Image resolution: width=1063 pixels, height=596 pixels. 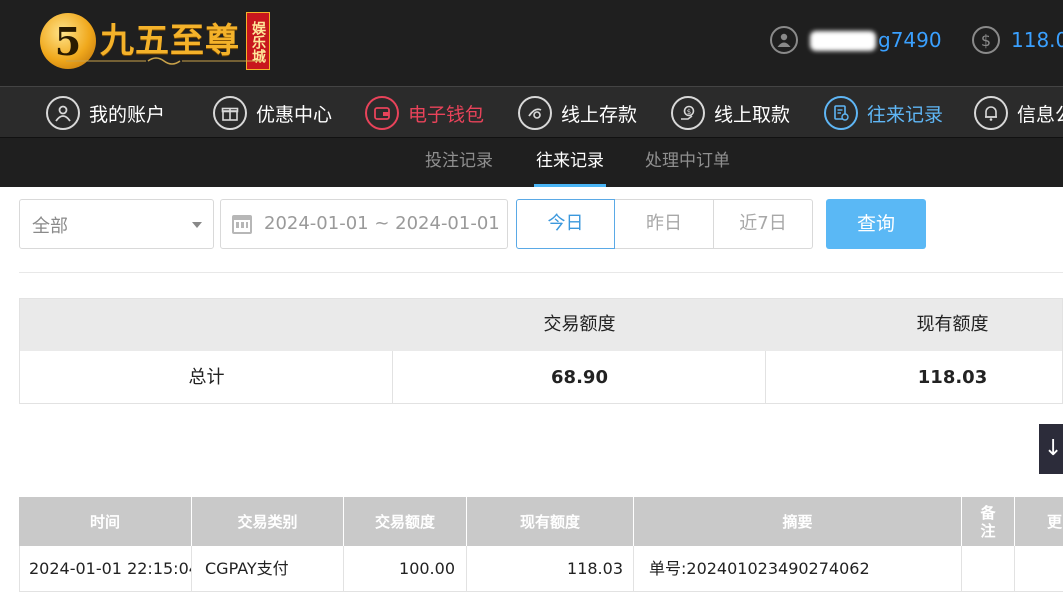 I want to click on date-range-value: 2024-01-01 ~ 2024-01-01, so click(x=382, y=223).